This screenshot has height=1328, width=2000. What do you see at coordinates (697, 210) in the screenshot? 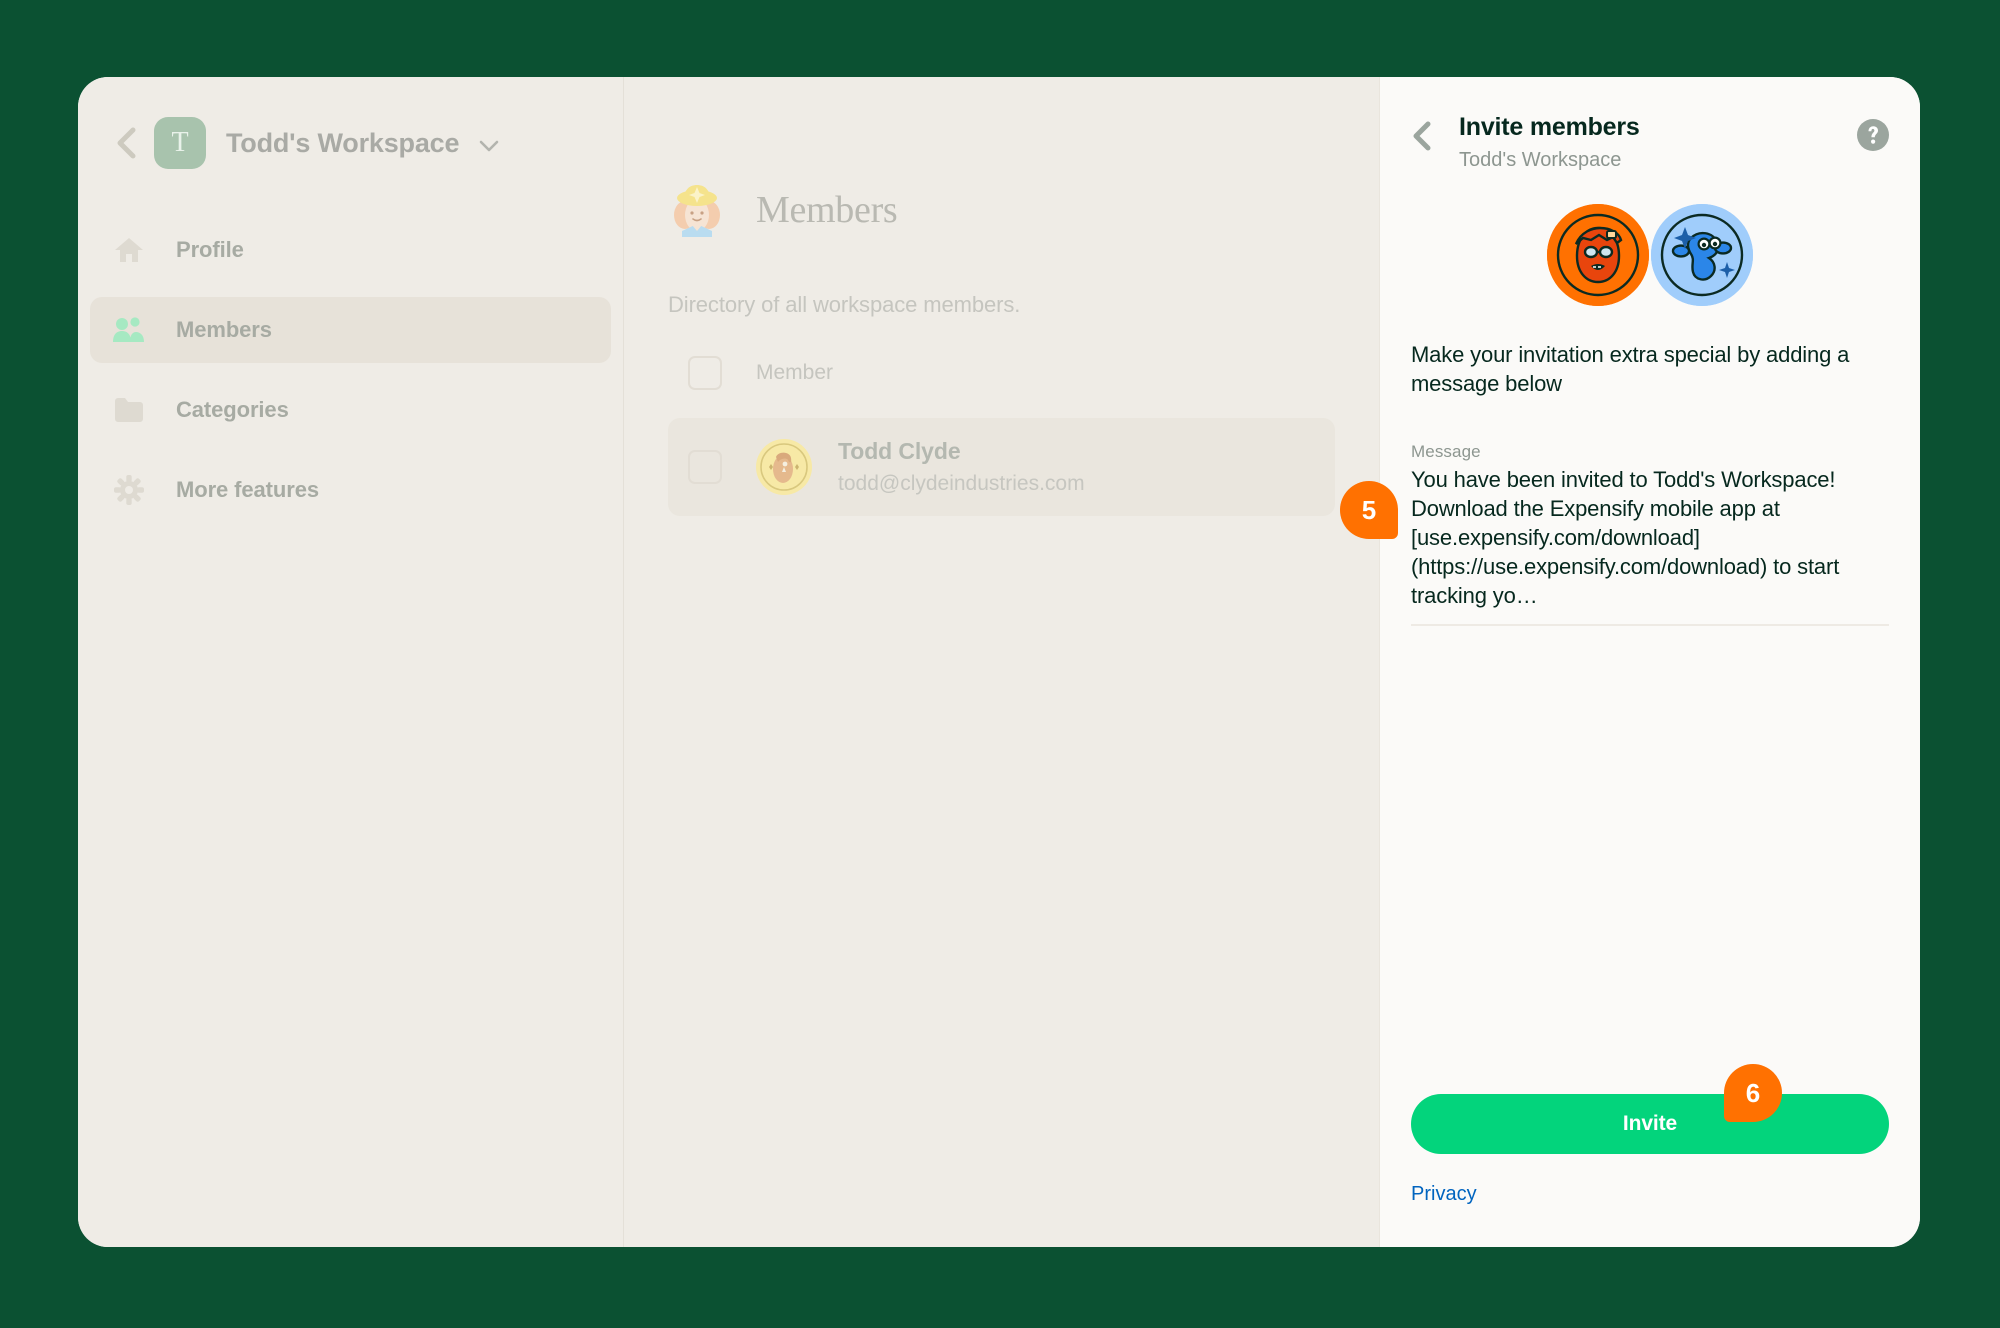
I see `cowboy-member-illustration-icon` at bounding box center [697, 210].